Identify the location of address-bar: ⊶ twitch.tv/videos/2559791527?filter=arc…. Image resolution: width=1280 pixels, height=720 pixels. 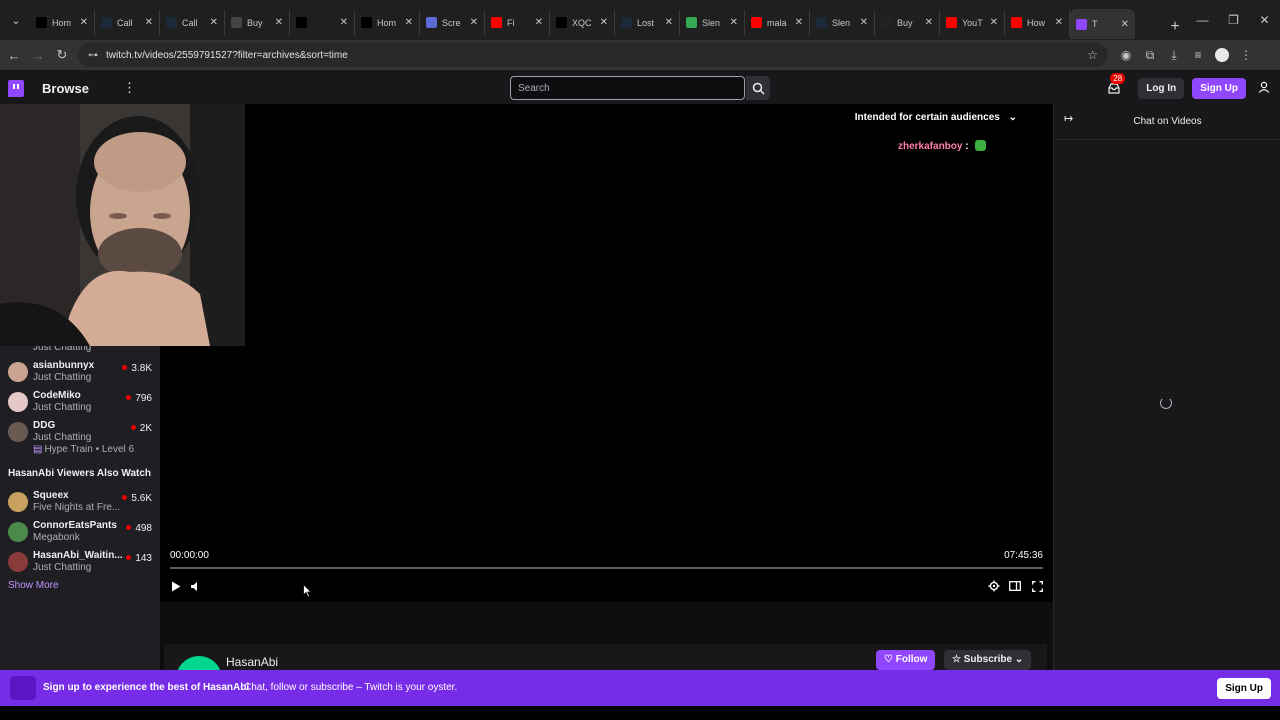
(593, 55).